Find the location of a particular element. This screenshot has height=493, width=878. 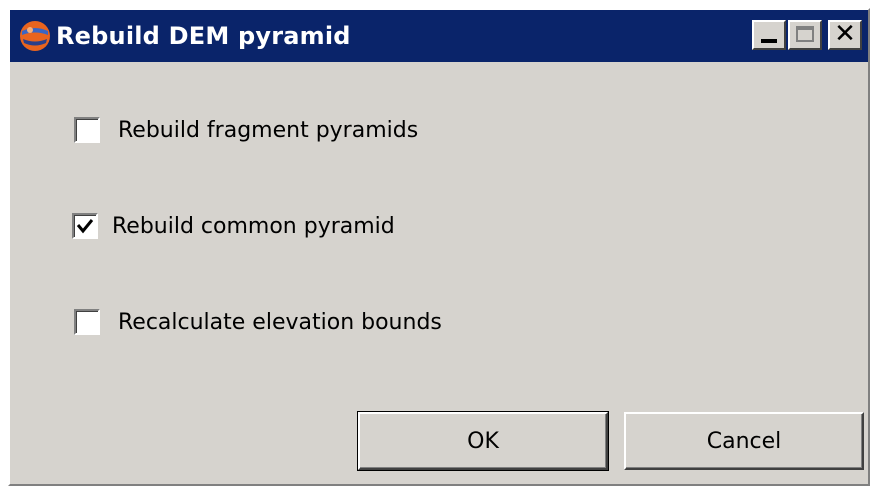

close-icon: ✕ is located at coordinates (845, 34).